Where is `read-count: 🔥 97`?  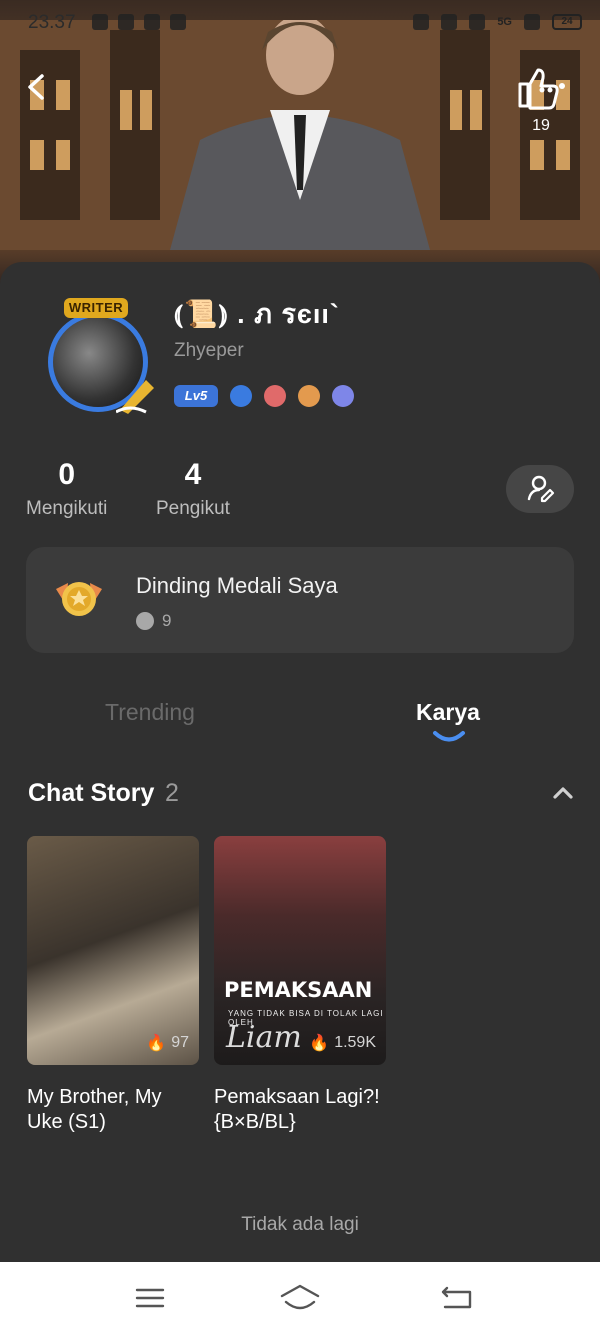 read-count: 🔥 97 is located at coordinates (167, 1043).